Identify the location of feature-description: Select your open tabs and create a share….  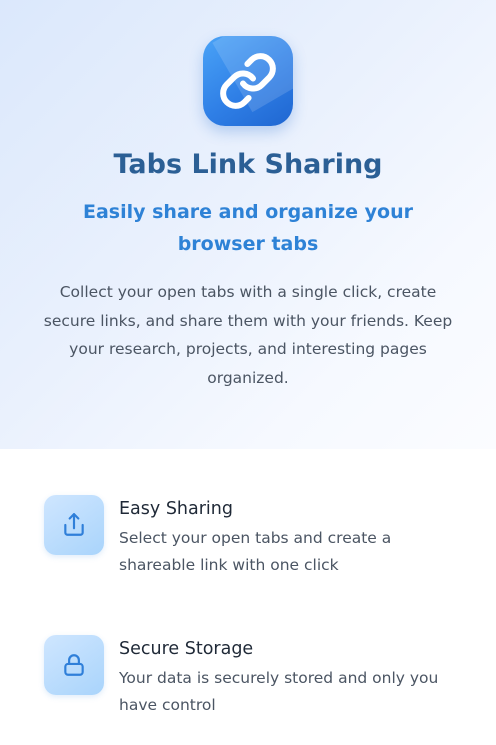
(255, 551).